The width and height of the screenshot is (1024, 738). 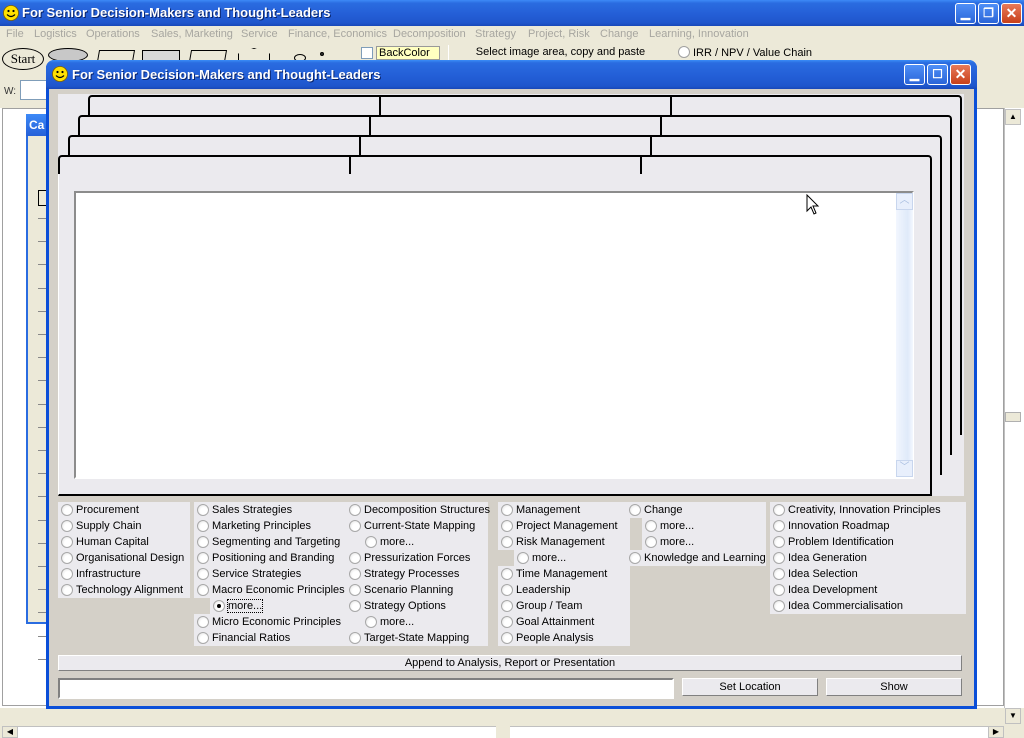 I want to click on radio-option: Target-State Mapping, so click(x=417, y=638).